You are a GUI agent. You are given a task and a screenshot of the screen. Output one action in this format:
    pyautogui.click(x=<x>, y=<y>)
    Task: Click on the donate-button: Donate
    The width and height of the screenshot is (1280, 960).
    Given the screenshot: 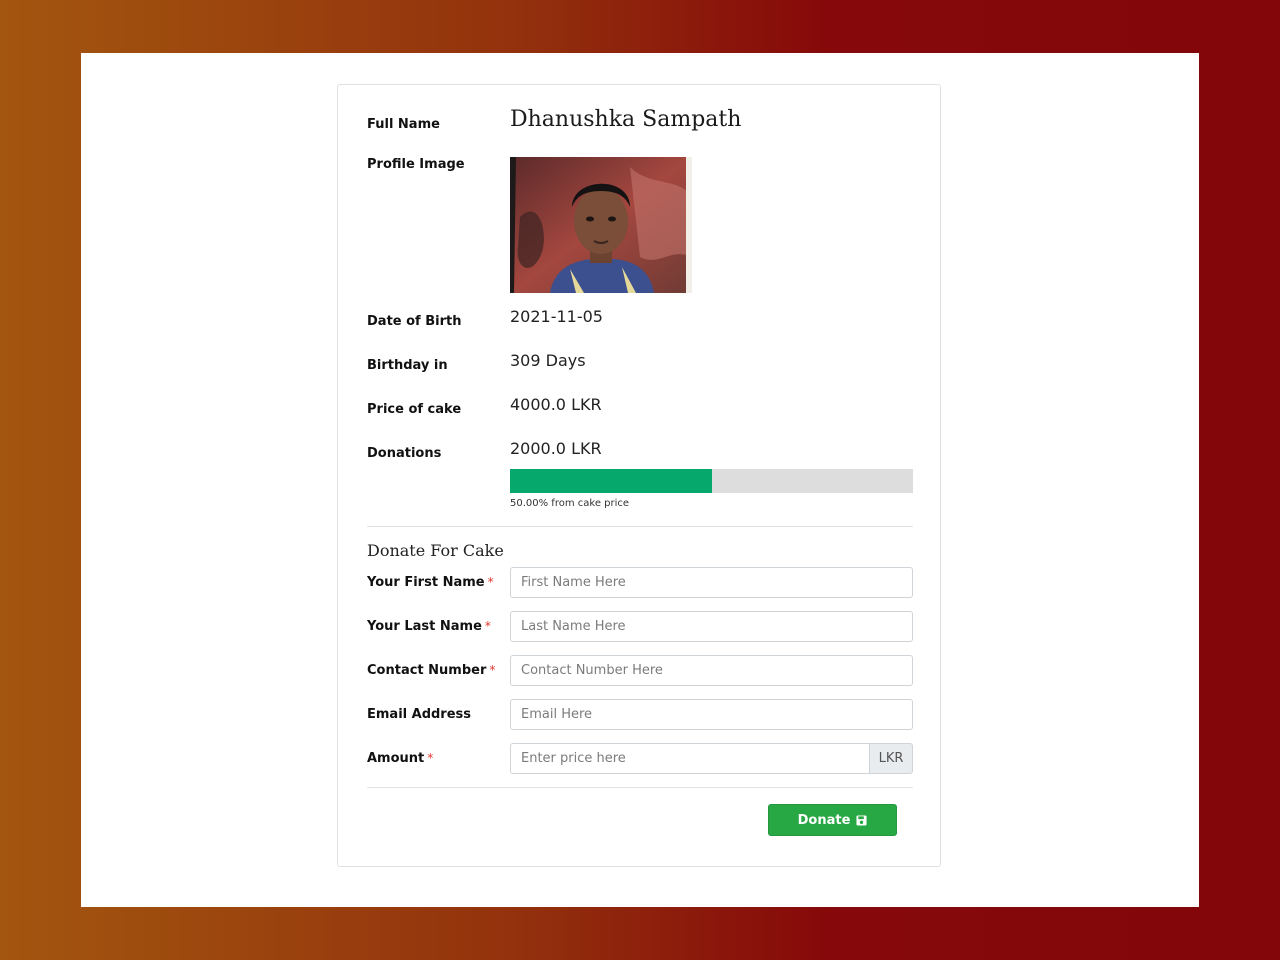 What is the action you would take?
    pyautogui.click(x=832, y=820)
    